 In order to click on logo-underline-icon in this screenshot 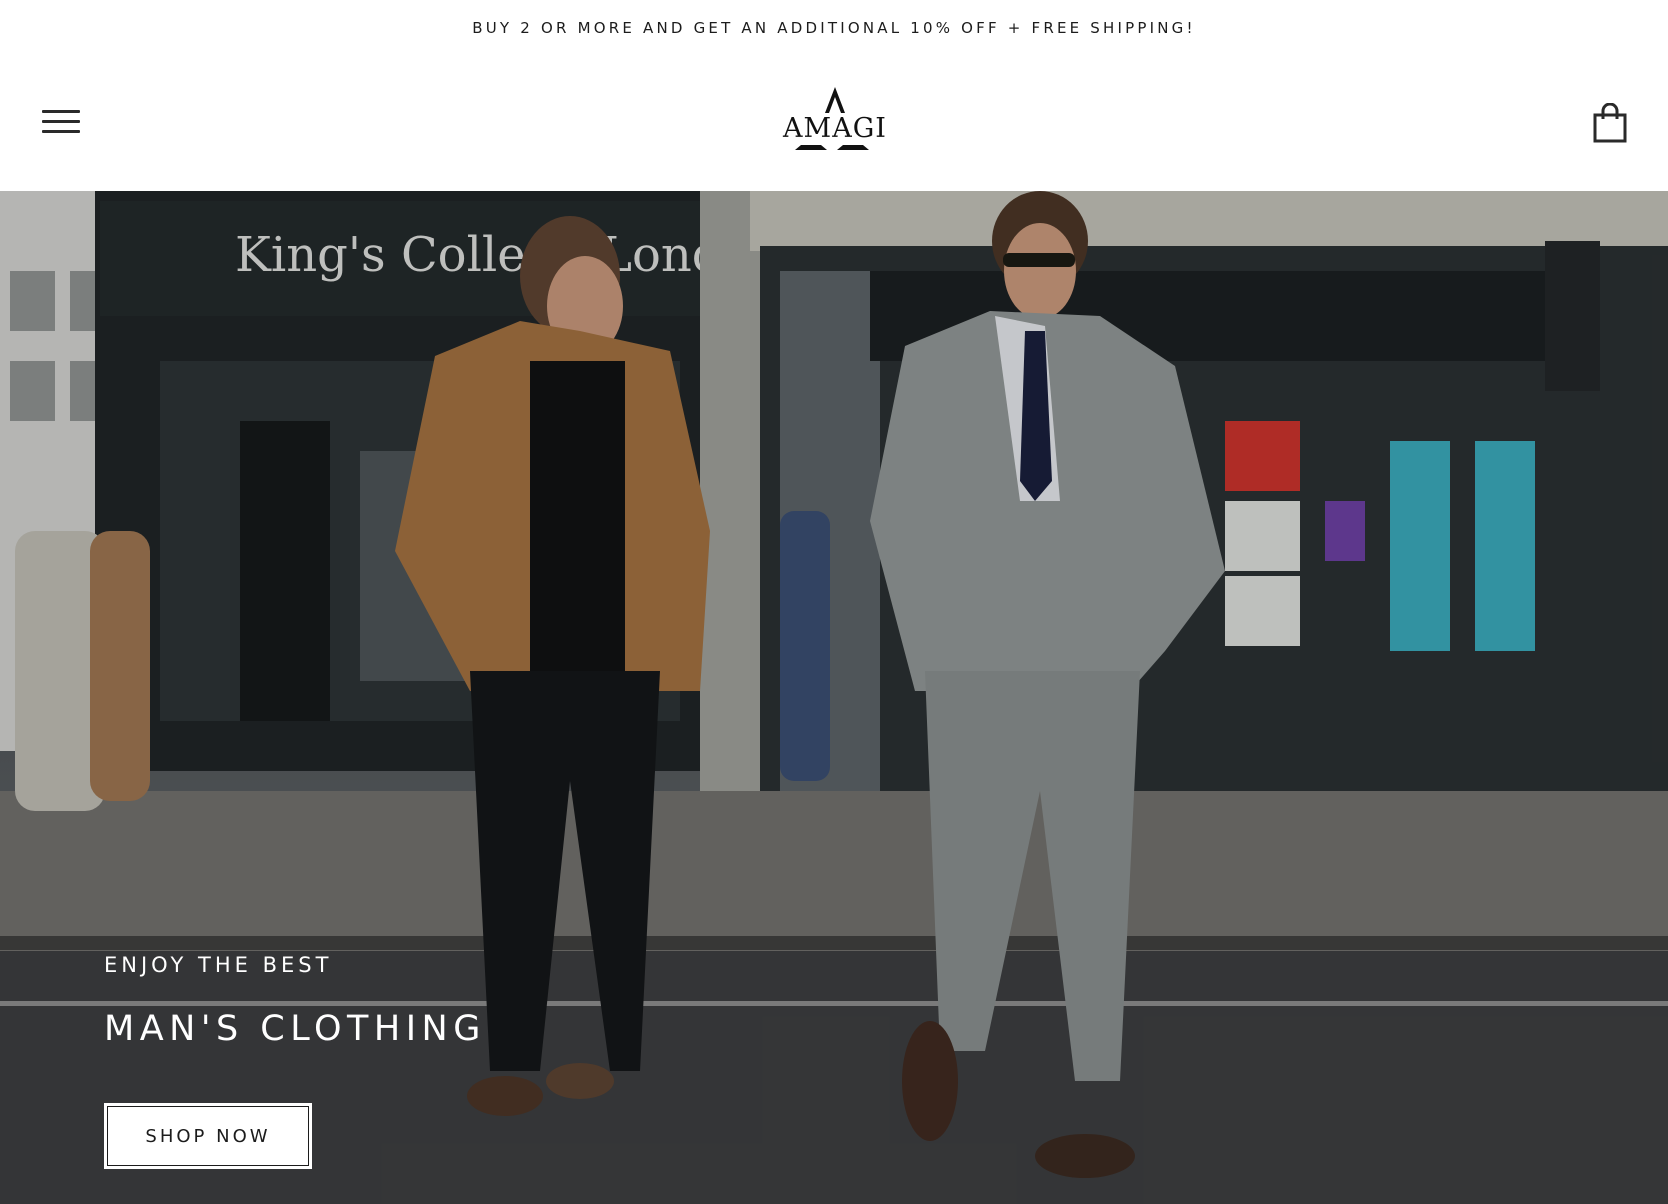, I will do `click(832, 147)`.